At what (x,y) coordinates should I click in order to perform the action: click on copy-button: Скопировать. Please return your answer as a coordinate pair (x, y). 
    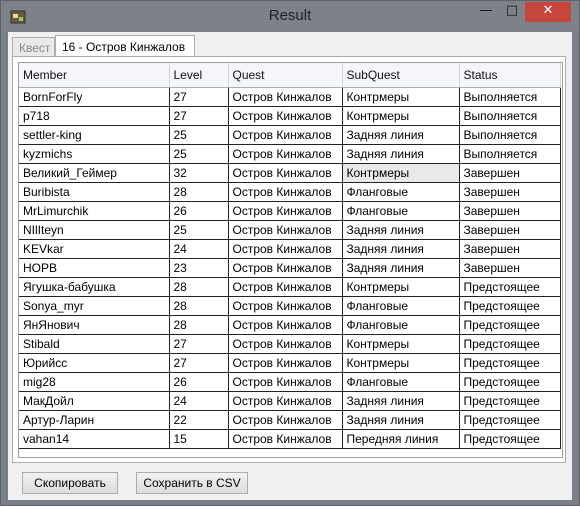
    Looking at the image, I should click on (70, 483).